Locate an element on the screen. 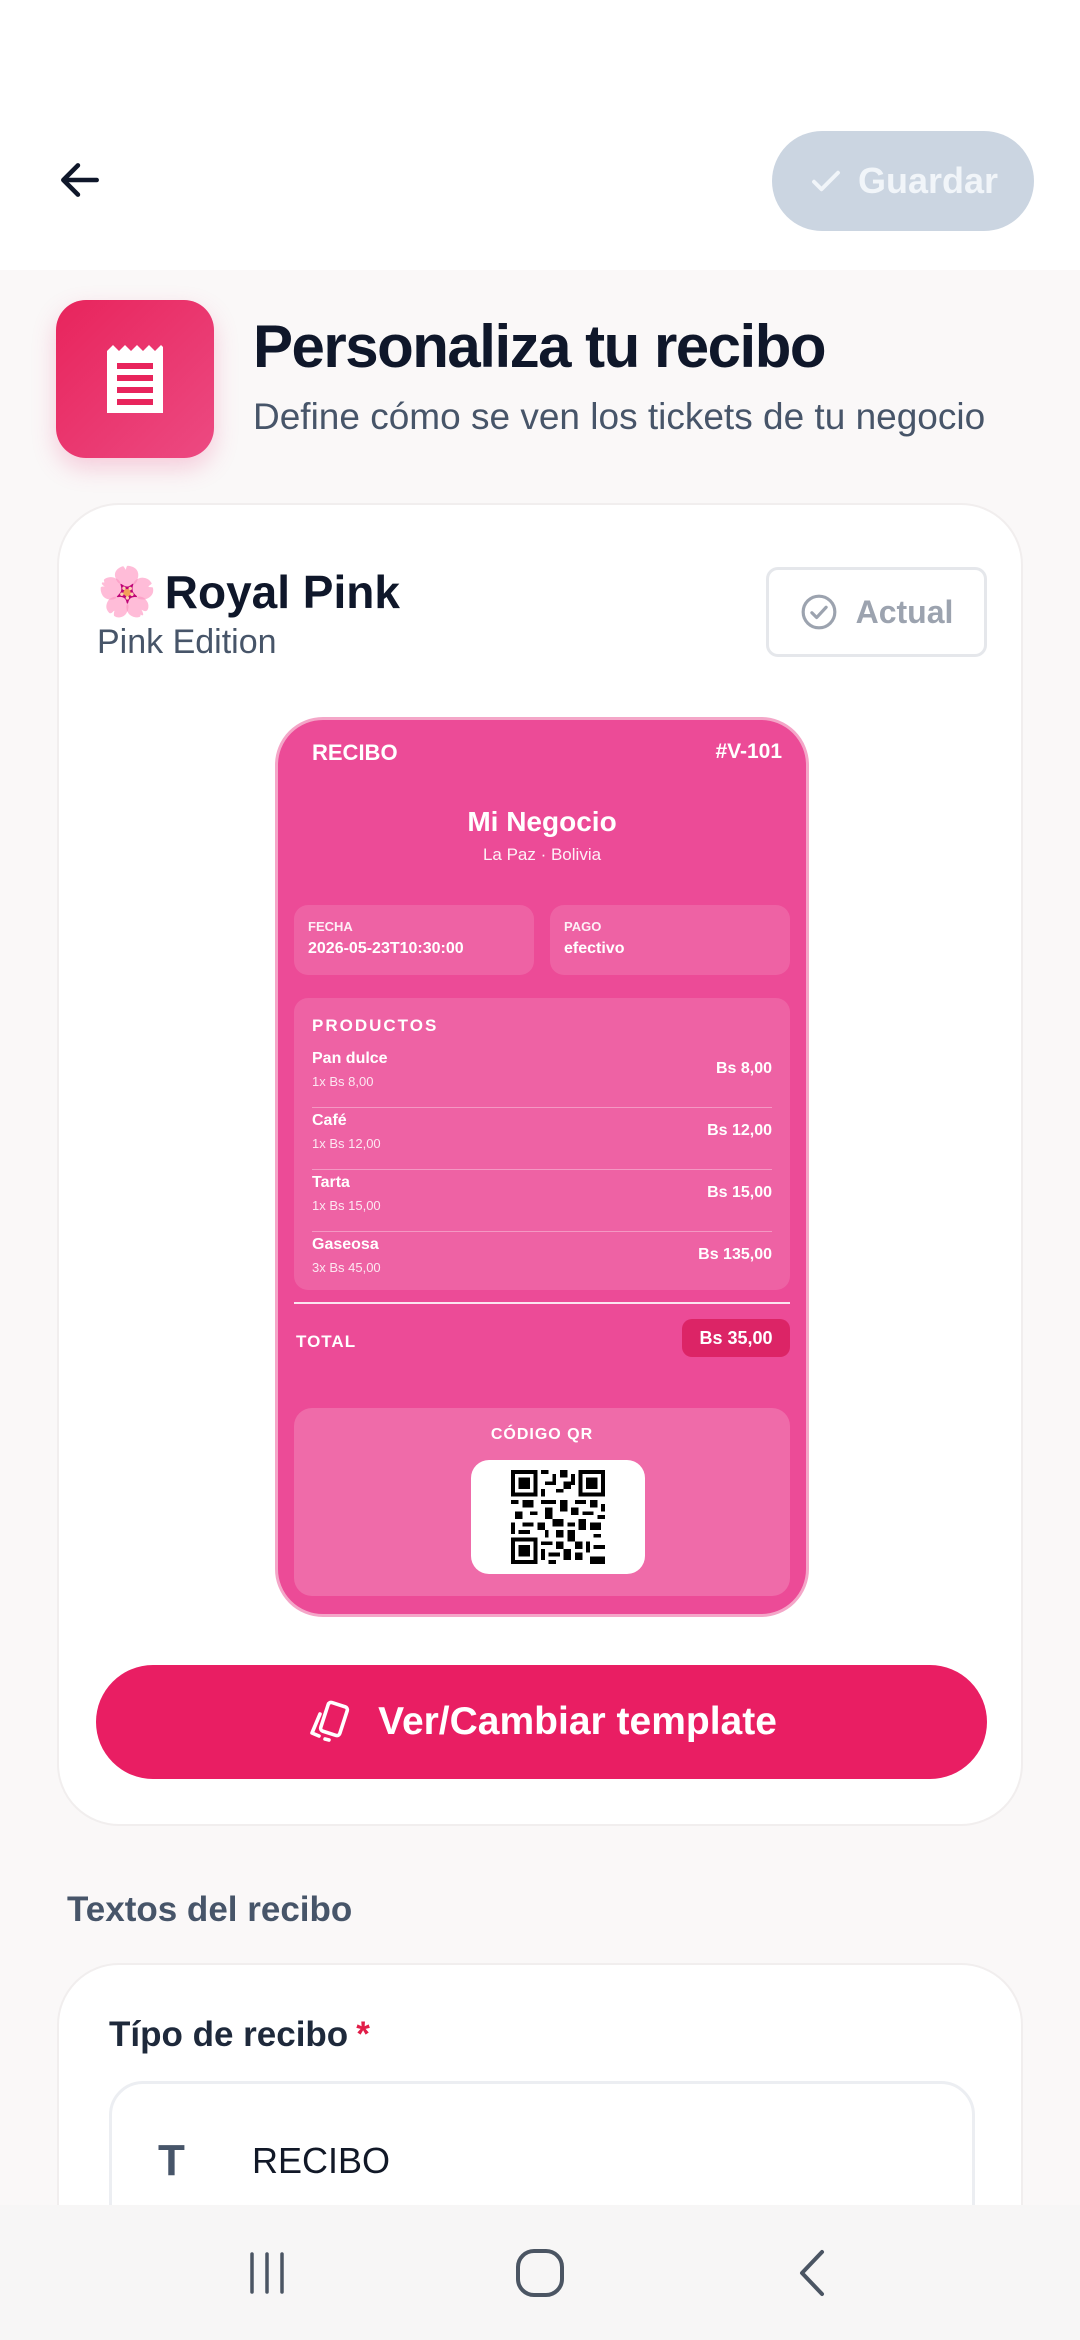 The height and width of the screenshot is (2340, 1080). item-detail: 3x Bs 45,00 is located at coordinates (346, 1267).